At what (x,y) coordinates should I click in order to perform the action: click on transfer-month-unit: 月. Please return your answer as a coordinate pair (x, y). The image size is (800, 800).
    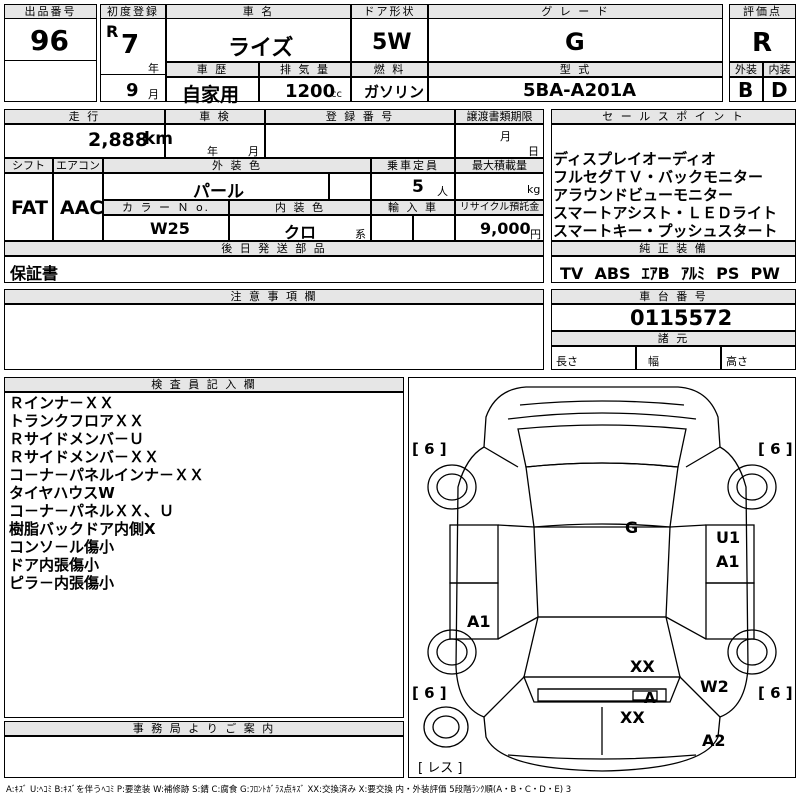
    Looking at the image, I should click on (505, 136).